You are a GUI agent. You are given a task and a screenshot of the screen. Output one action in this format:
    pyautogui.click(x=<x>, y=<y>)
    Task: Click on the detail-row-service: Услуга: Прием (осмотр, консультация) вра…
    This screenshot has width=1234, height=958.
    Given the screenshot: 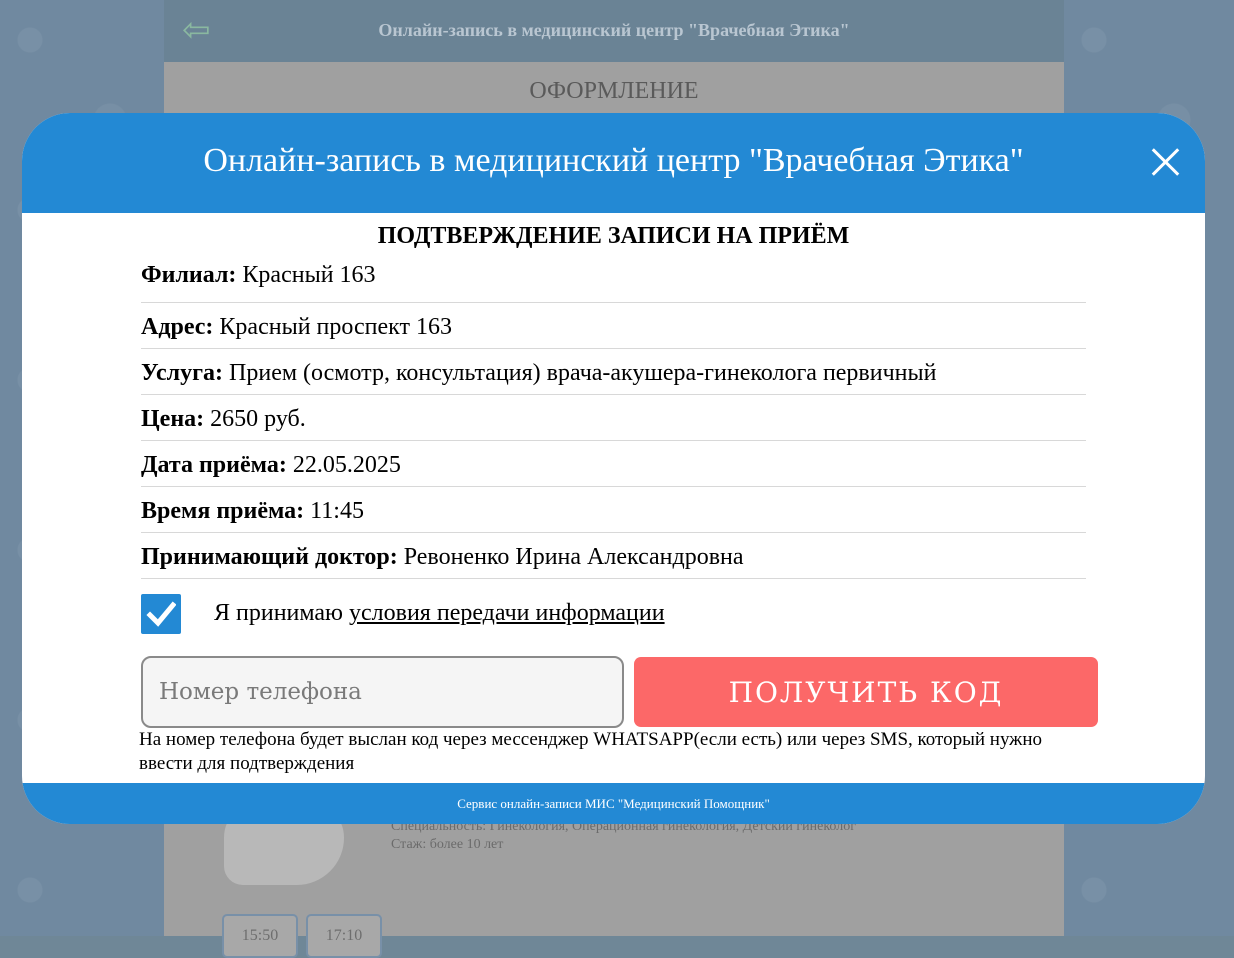 What is the action you would take?
    pyautogui.click(x=613, y=372)
    